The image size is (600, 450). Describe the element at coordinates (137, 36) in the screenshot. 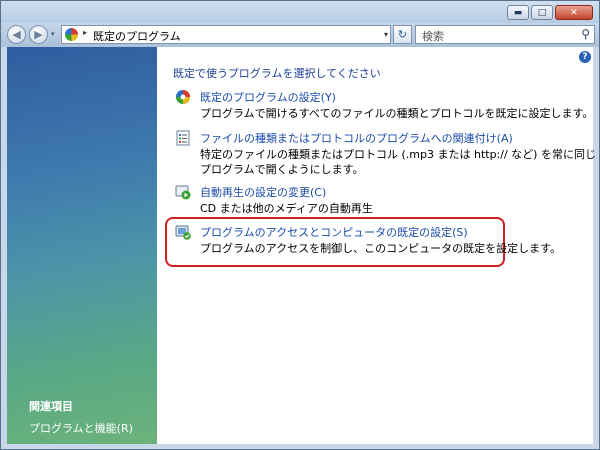

I see `breadcrumb-current: 既定のプログラム` at that location.